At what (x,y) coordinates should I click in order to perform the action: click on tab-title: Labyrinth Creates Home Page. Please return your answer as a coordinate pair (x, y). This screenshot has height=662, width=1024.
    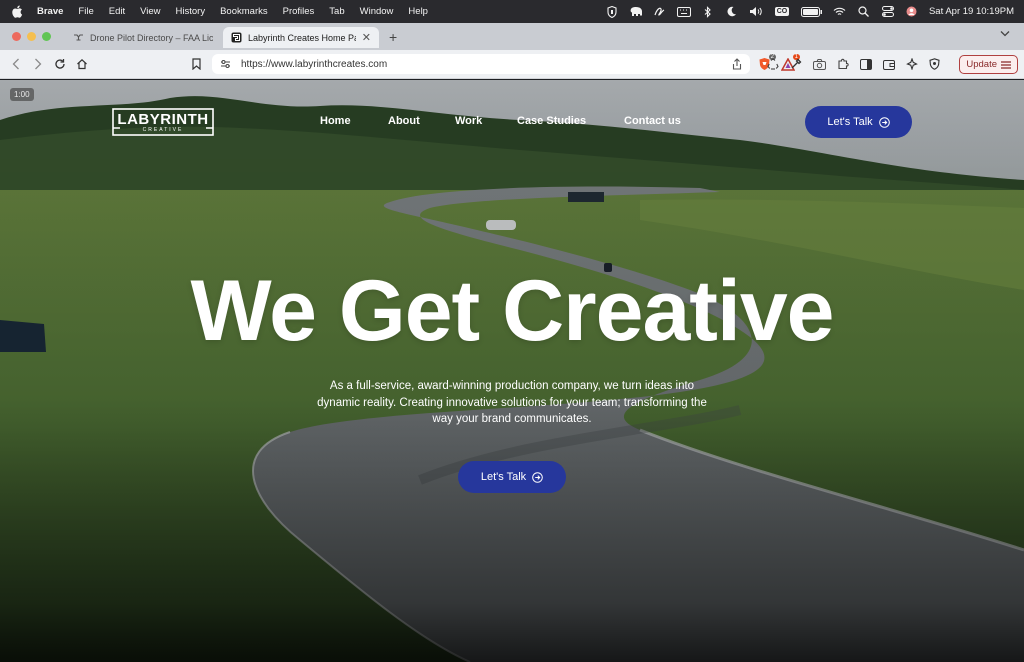
    Looking at the image, I should click on (302, 37).